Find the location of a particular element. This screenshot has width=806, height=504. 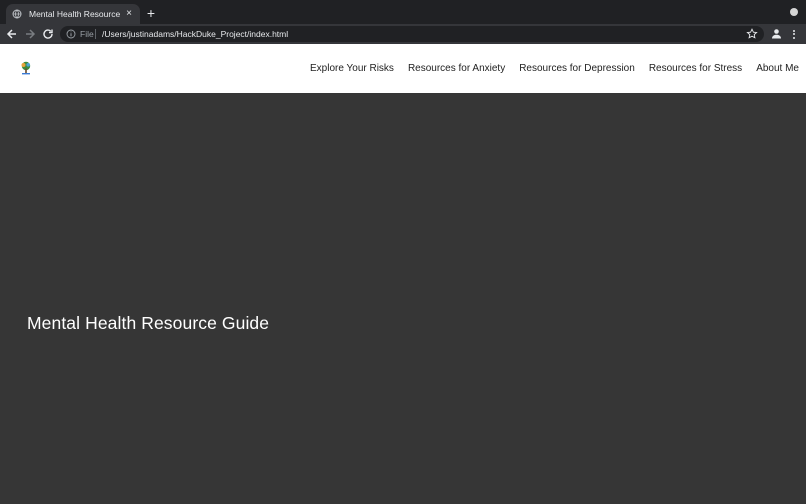

back-arrow-icon is located at coordinates (11, 34).